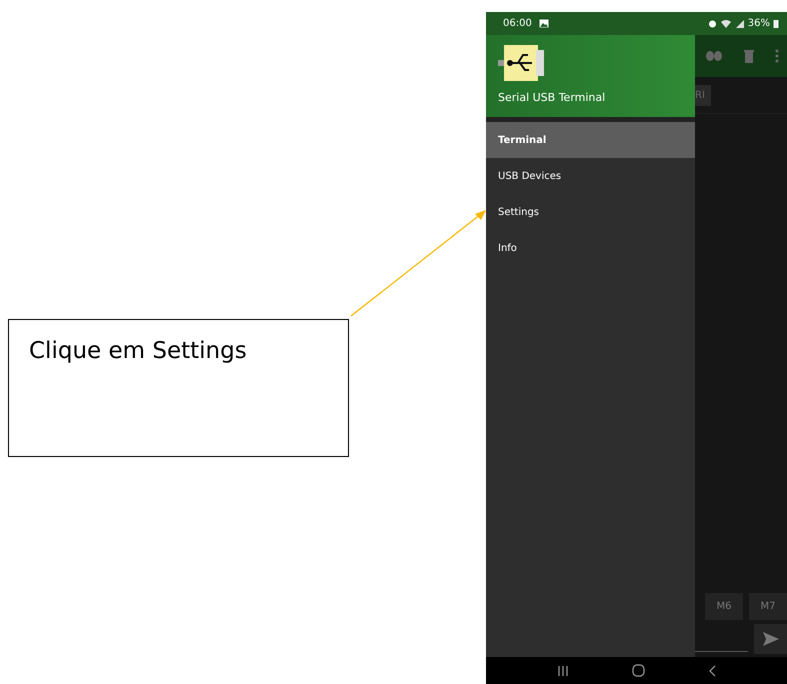 This screenshot has height=684, width=787. I want to click on signal-icon, so click(739, 23).